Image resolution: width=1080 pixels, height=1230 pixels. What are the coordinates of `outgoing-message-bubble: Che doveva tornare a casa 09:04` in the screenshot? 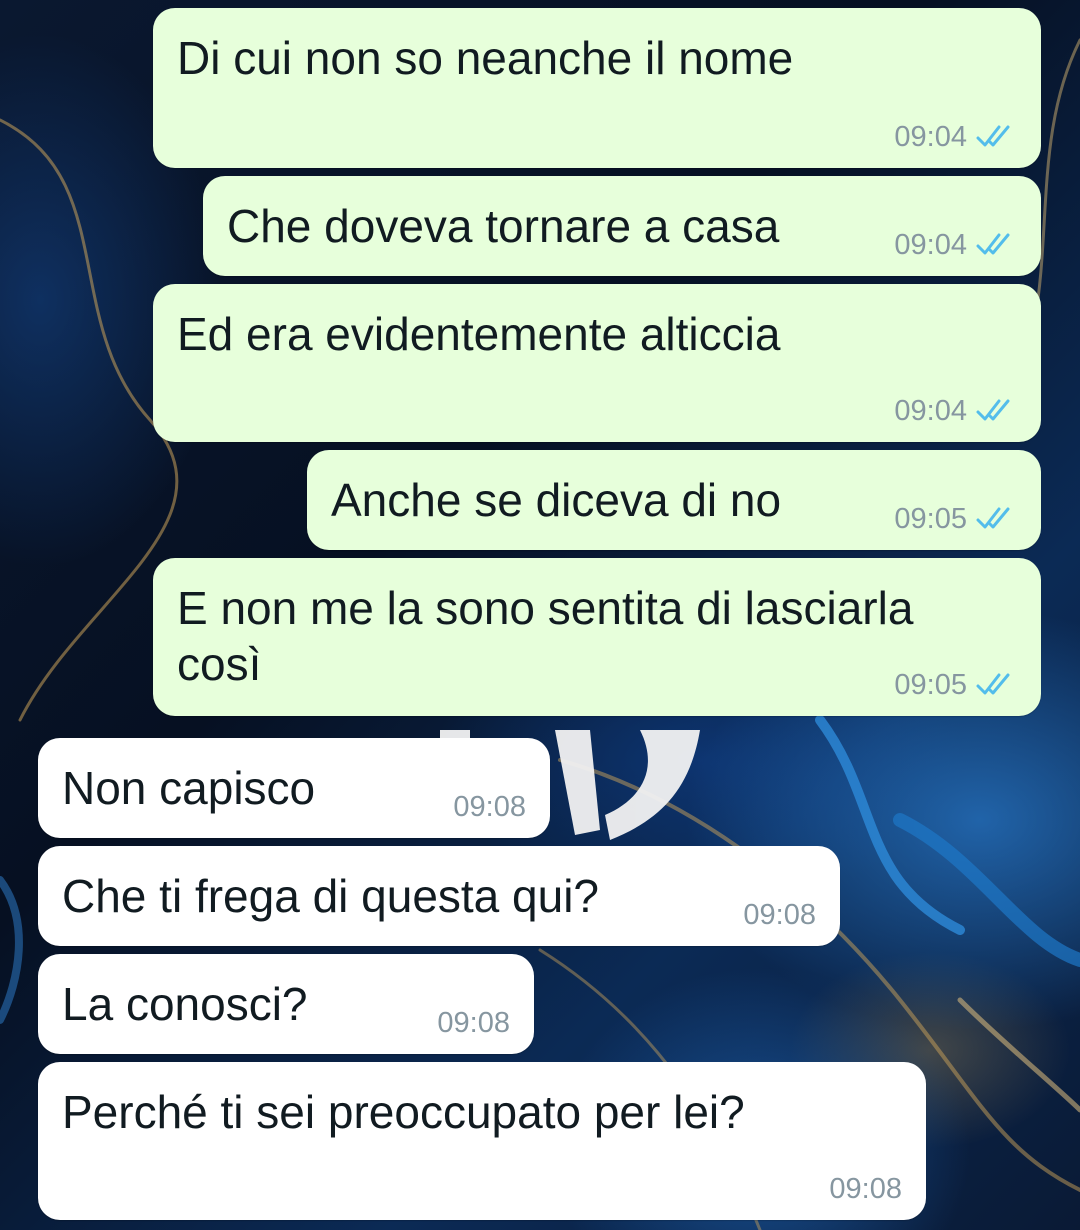 It's located at (622, 226).